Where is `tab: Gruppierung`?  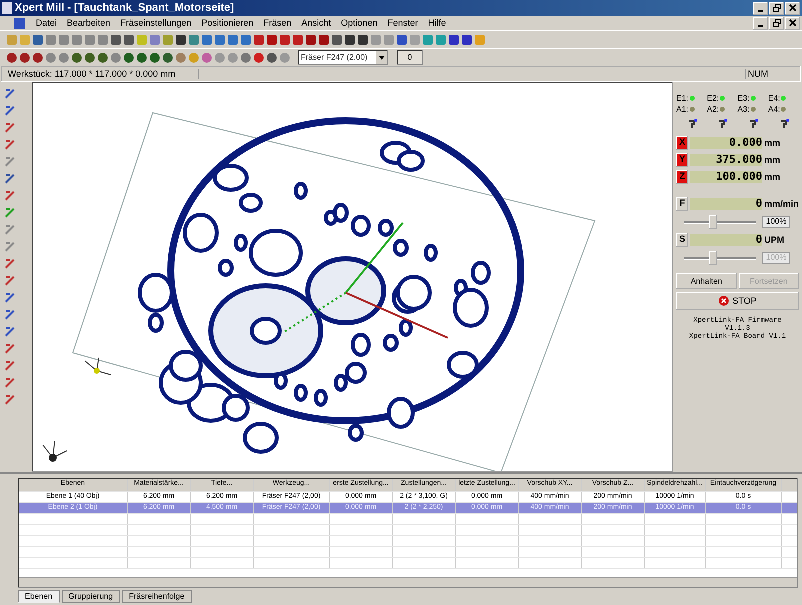 tab: Gruppierung is located at coordinates (91, 596).